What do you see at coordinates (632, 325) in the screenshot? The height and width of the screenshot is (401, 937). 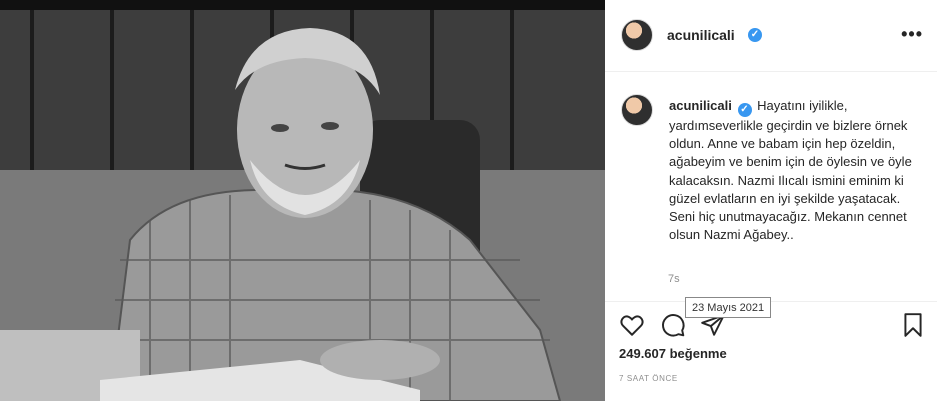 I see `heart-icon` at bounding box center [632, 325].